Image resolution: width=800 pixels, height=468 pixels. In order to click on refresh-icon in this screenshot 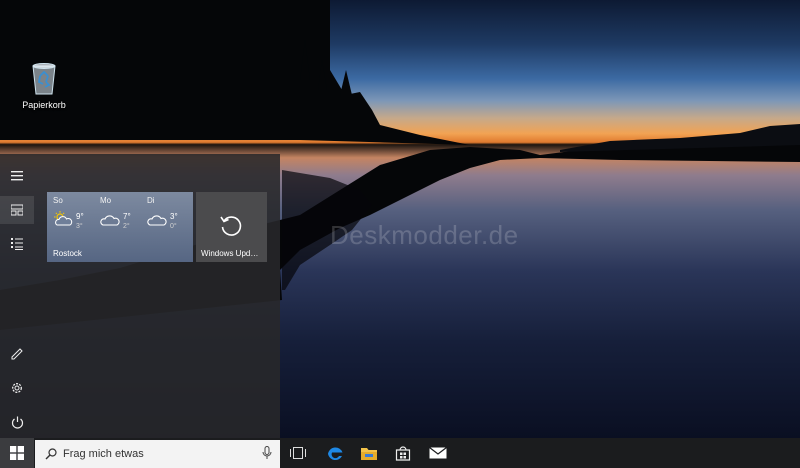, I will do `click(231, 226)`.